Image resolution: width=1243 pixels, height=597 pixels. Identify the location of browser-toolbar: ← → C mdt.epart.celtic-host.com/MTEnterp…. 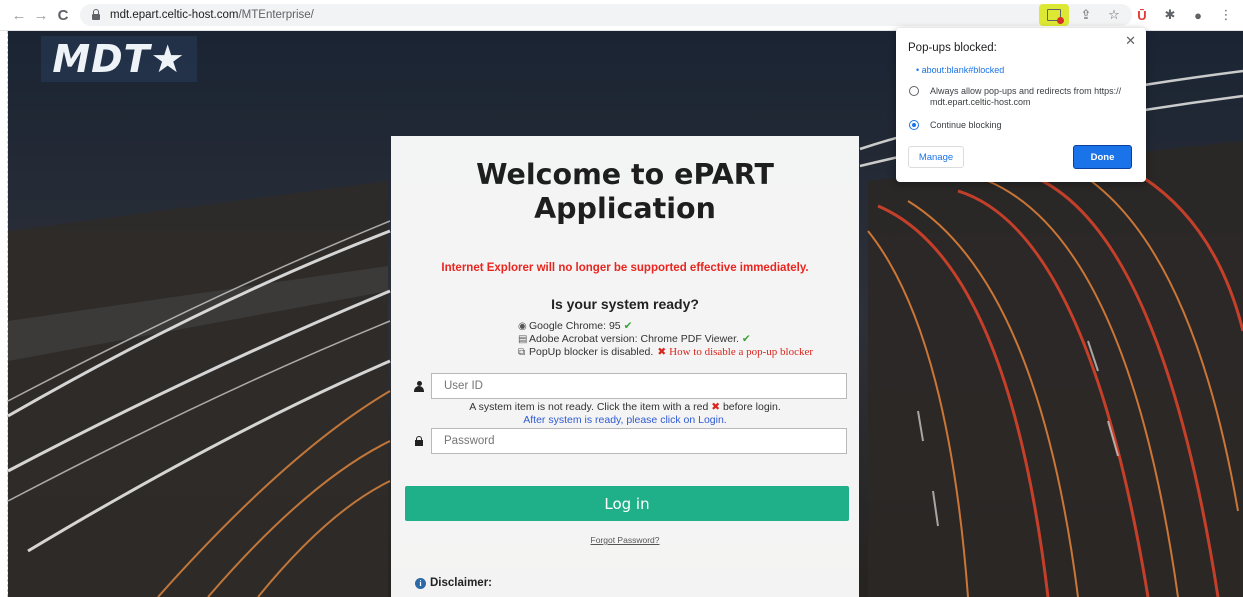
(621, 15).